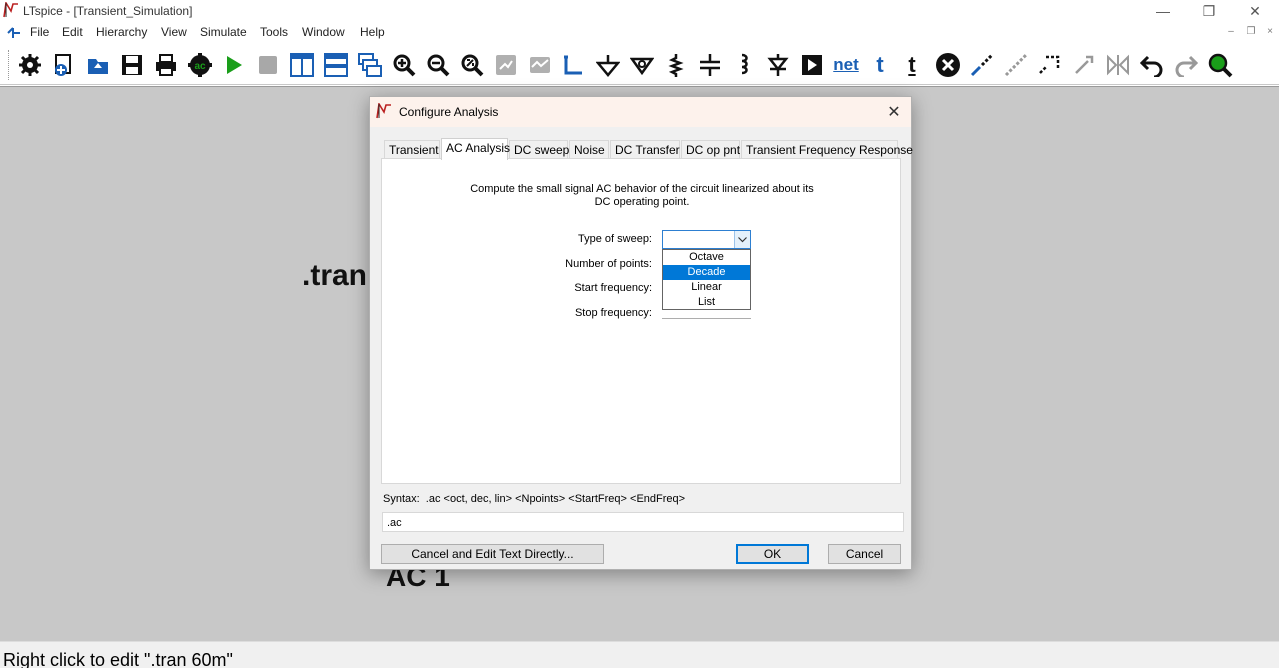  Describe the element at coordinates (710, 65) in the screenshot. I see `capacitor-icon` at that location.